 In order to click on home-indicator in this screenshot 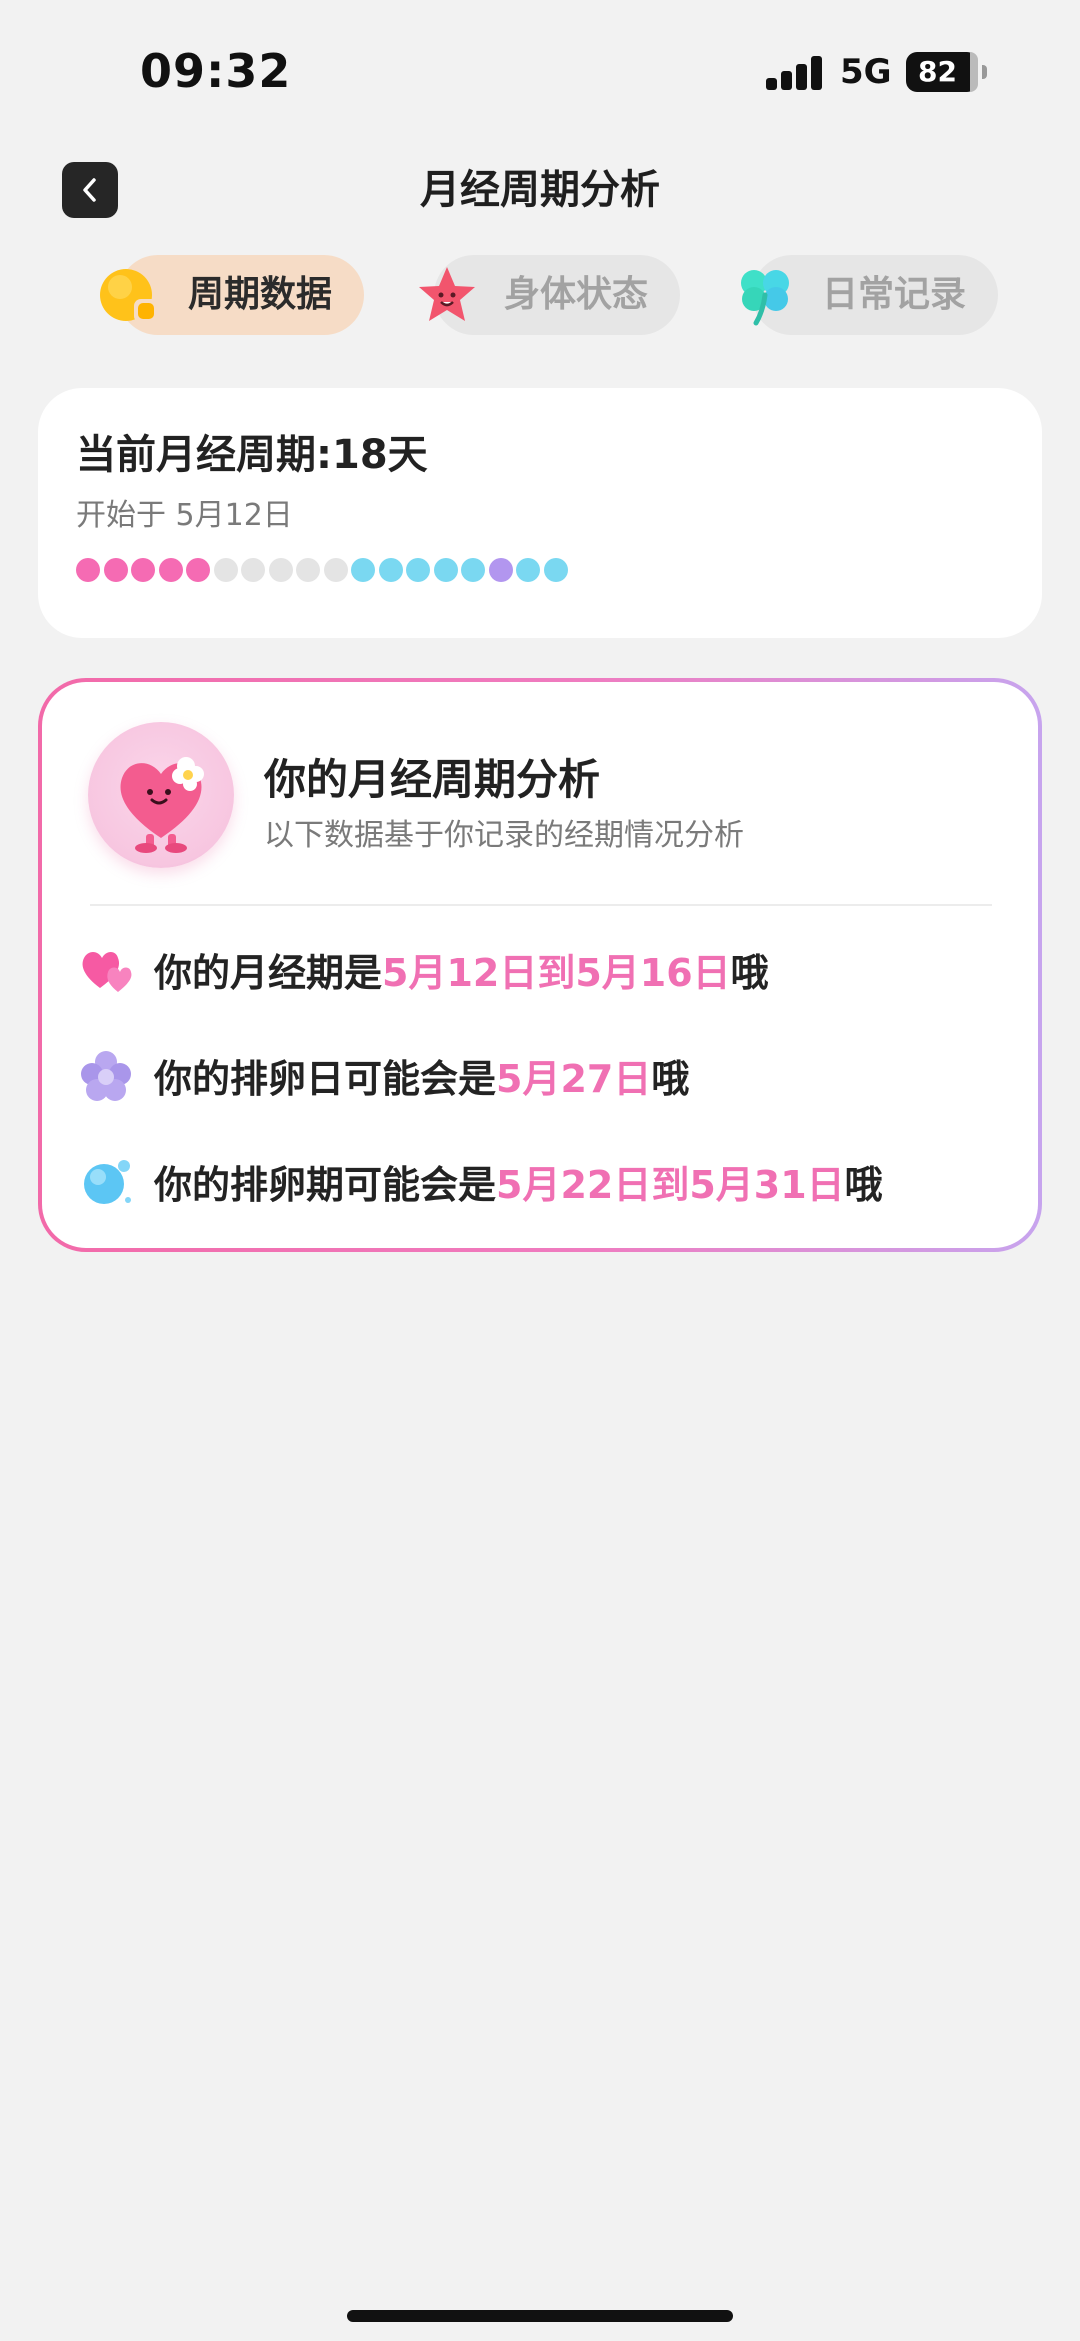, I will do `click(540, 2316)`.